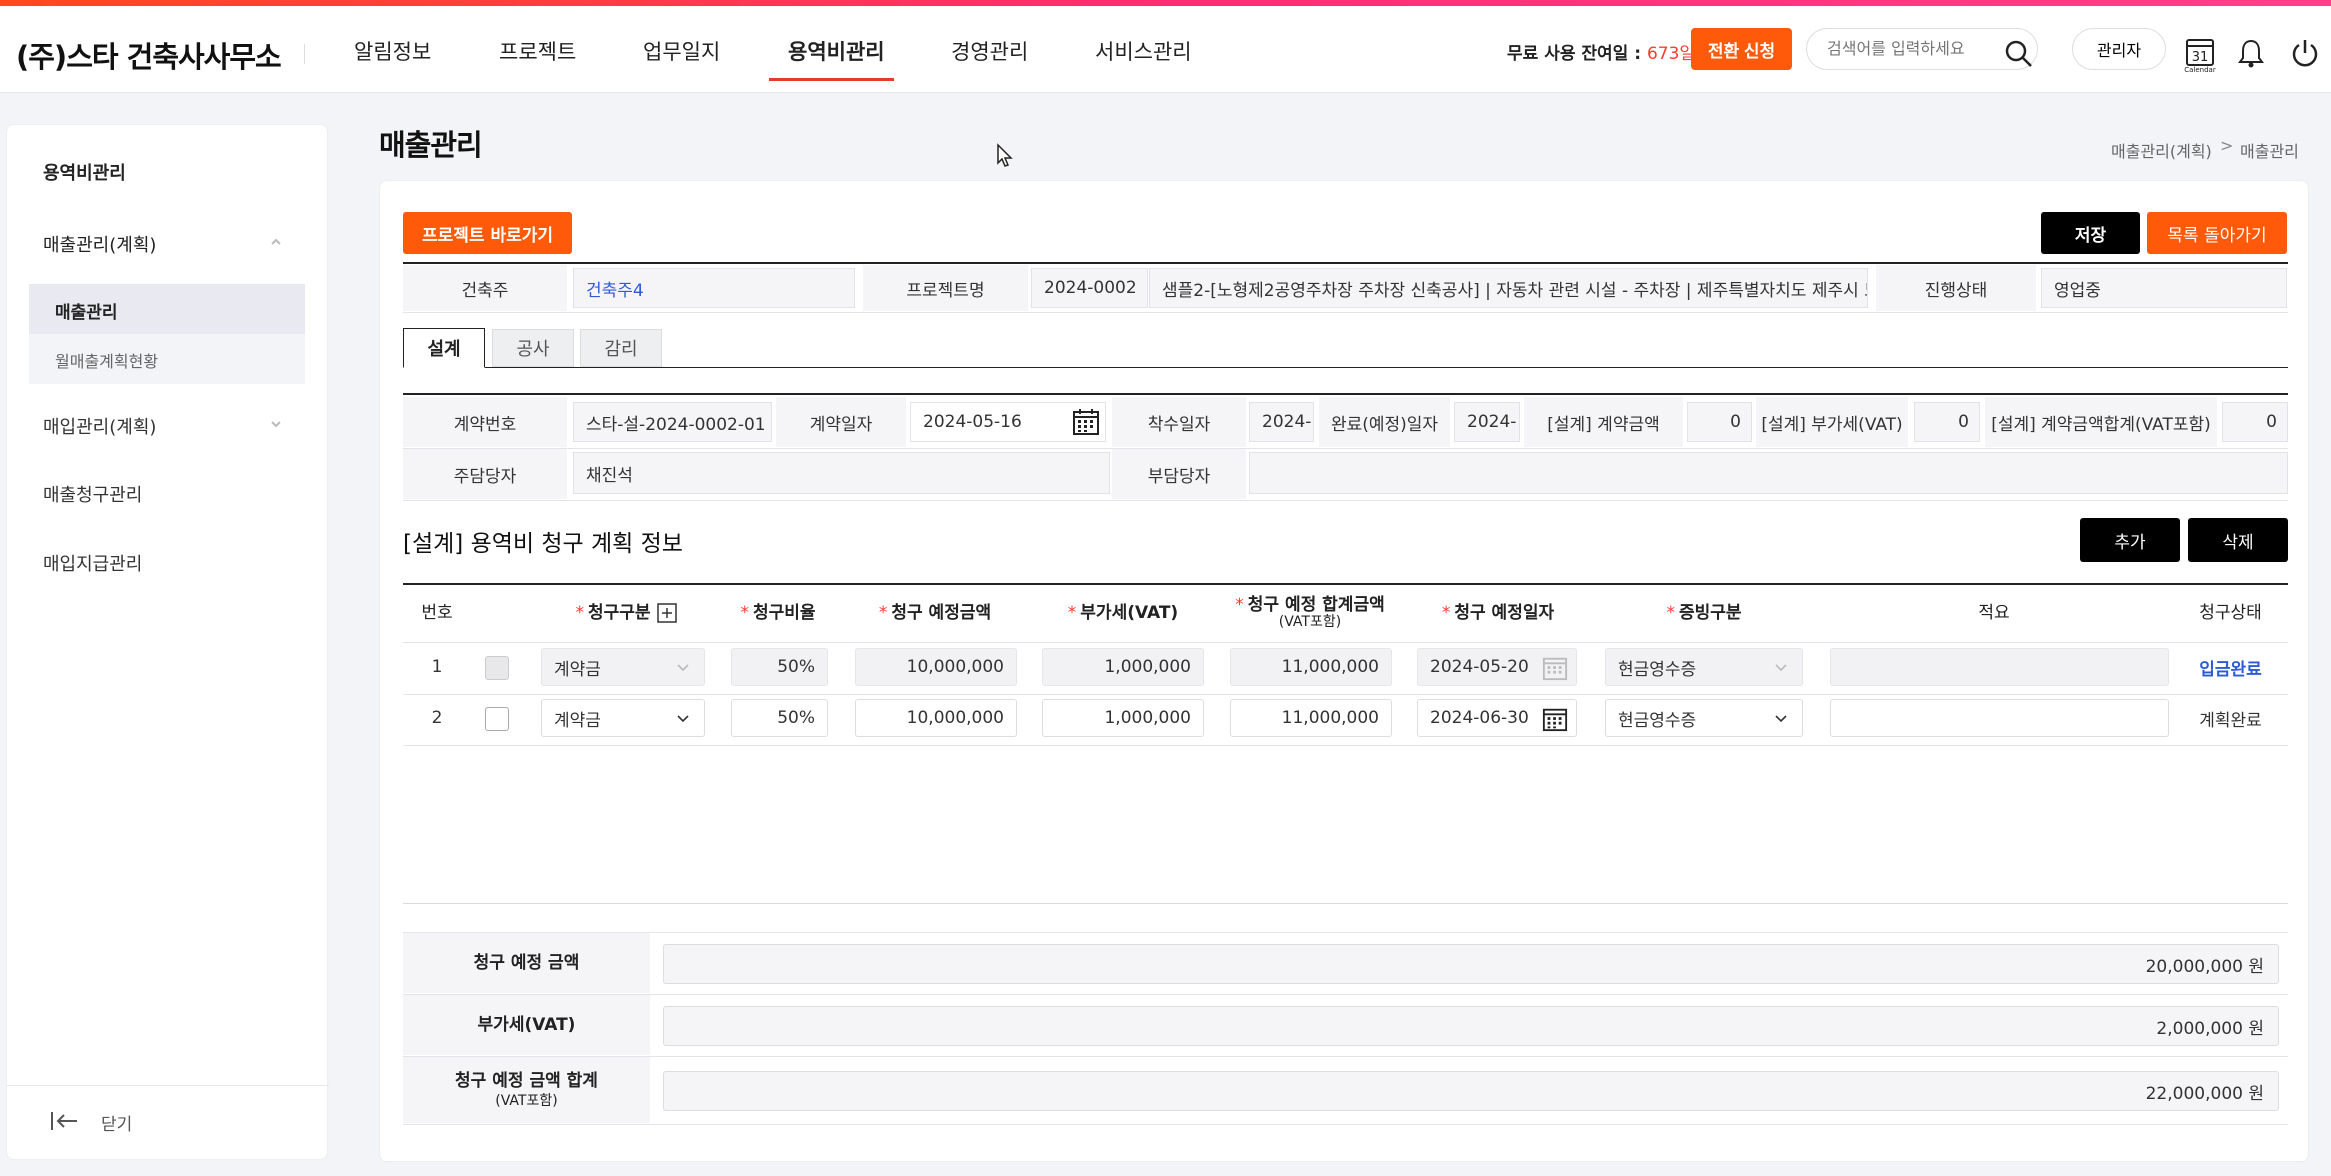 The width and height of the screenshot is (2331, 1176). What do you see at coordinates (2217, 233) in the screenshot?
I see `back-to-list-button: 목록 돌아가기` at bounding box center [2217, 233].